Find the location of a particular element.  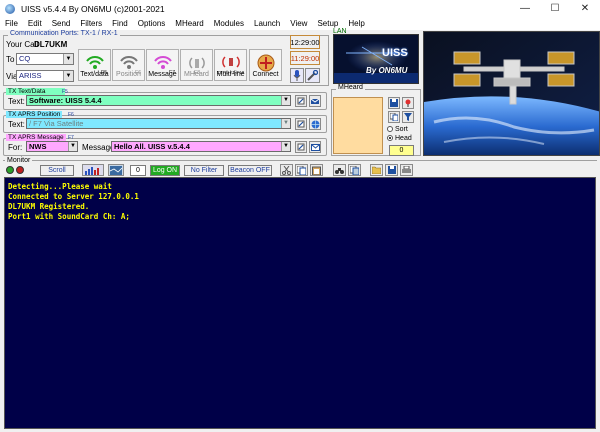

to-combo: CQ ▼ is located at coordinates (45, 59).